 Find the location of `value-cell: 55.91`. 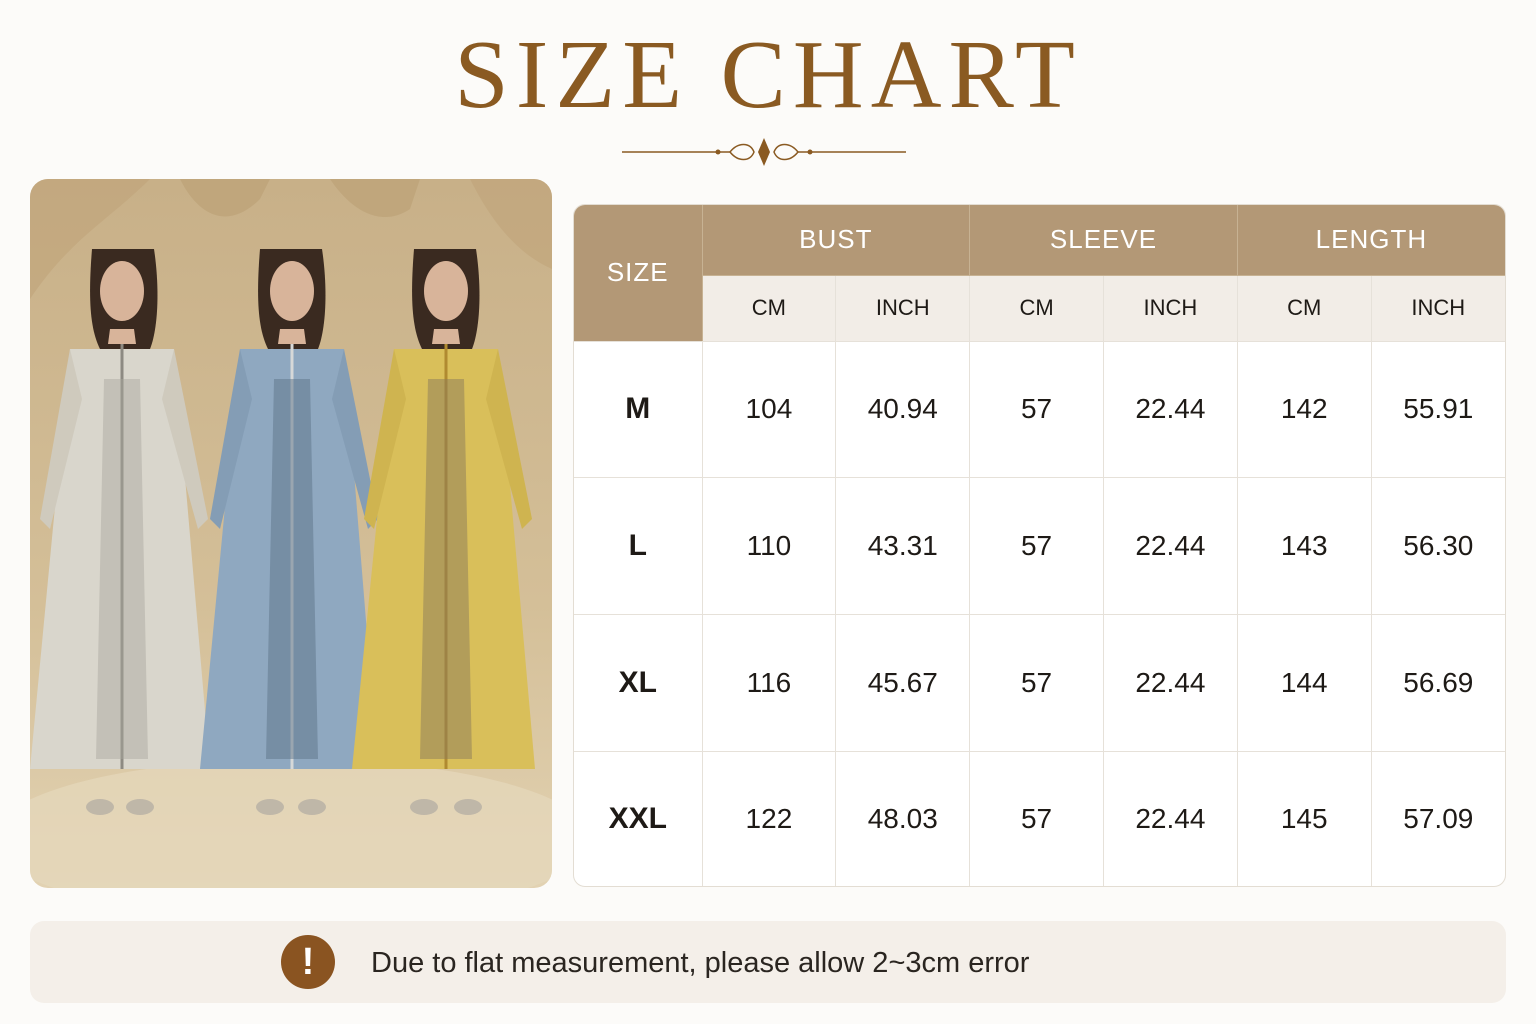

value-cell: 55.91 is located at coordinates (1438, 410).